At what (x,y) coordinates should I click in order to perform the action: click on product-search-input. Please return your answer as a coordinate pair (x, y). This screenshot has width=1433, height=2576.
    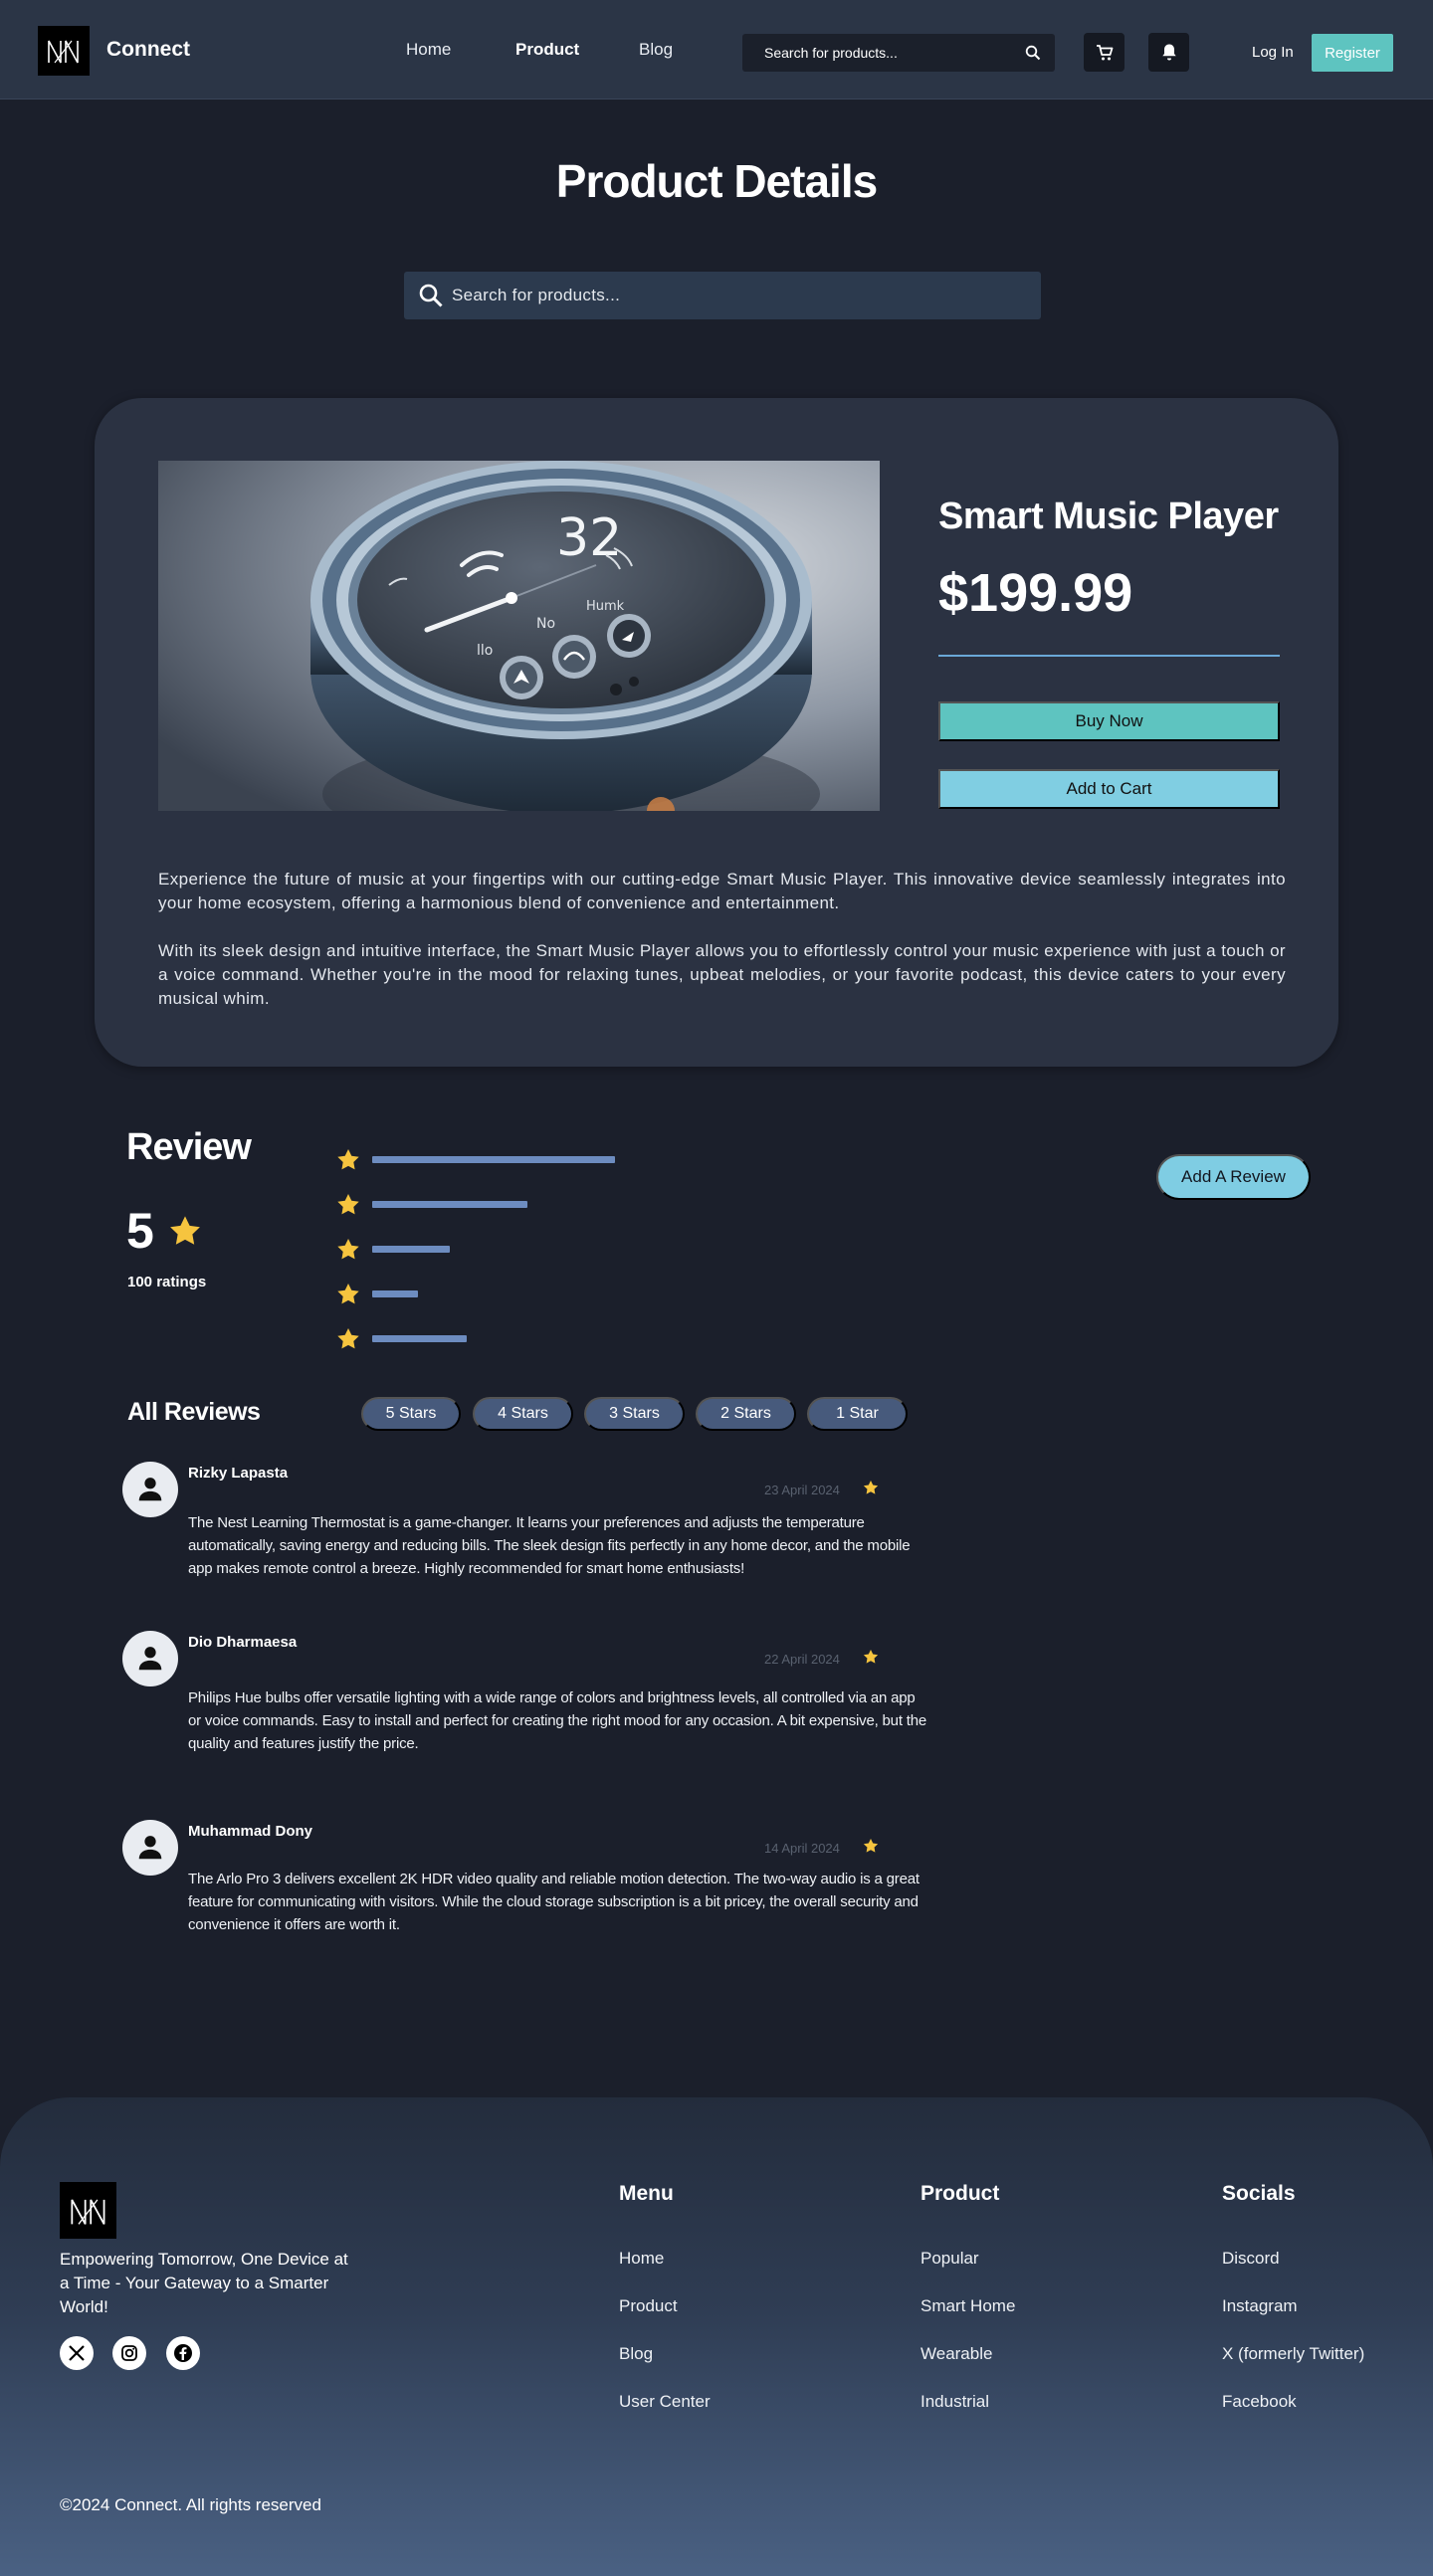
    Looking at the image, I should click on (730, 295).